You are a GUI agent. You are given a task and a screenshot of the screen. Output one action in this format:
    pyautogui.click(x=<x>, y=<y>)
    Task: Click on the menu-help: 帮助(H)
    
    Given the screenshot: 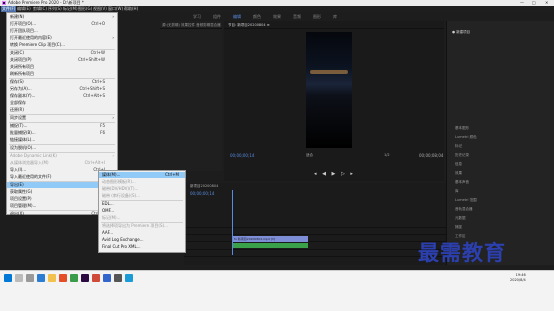 What is the action you would take?
    pyautogui.click(x=131, y=9)
    